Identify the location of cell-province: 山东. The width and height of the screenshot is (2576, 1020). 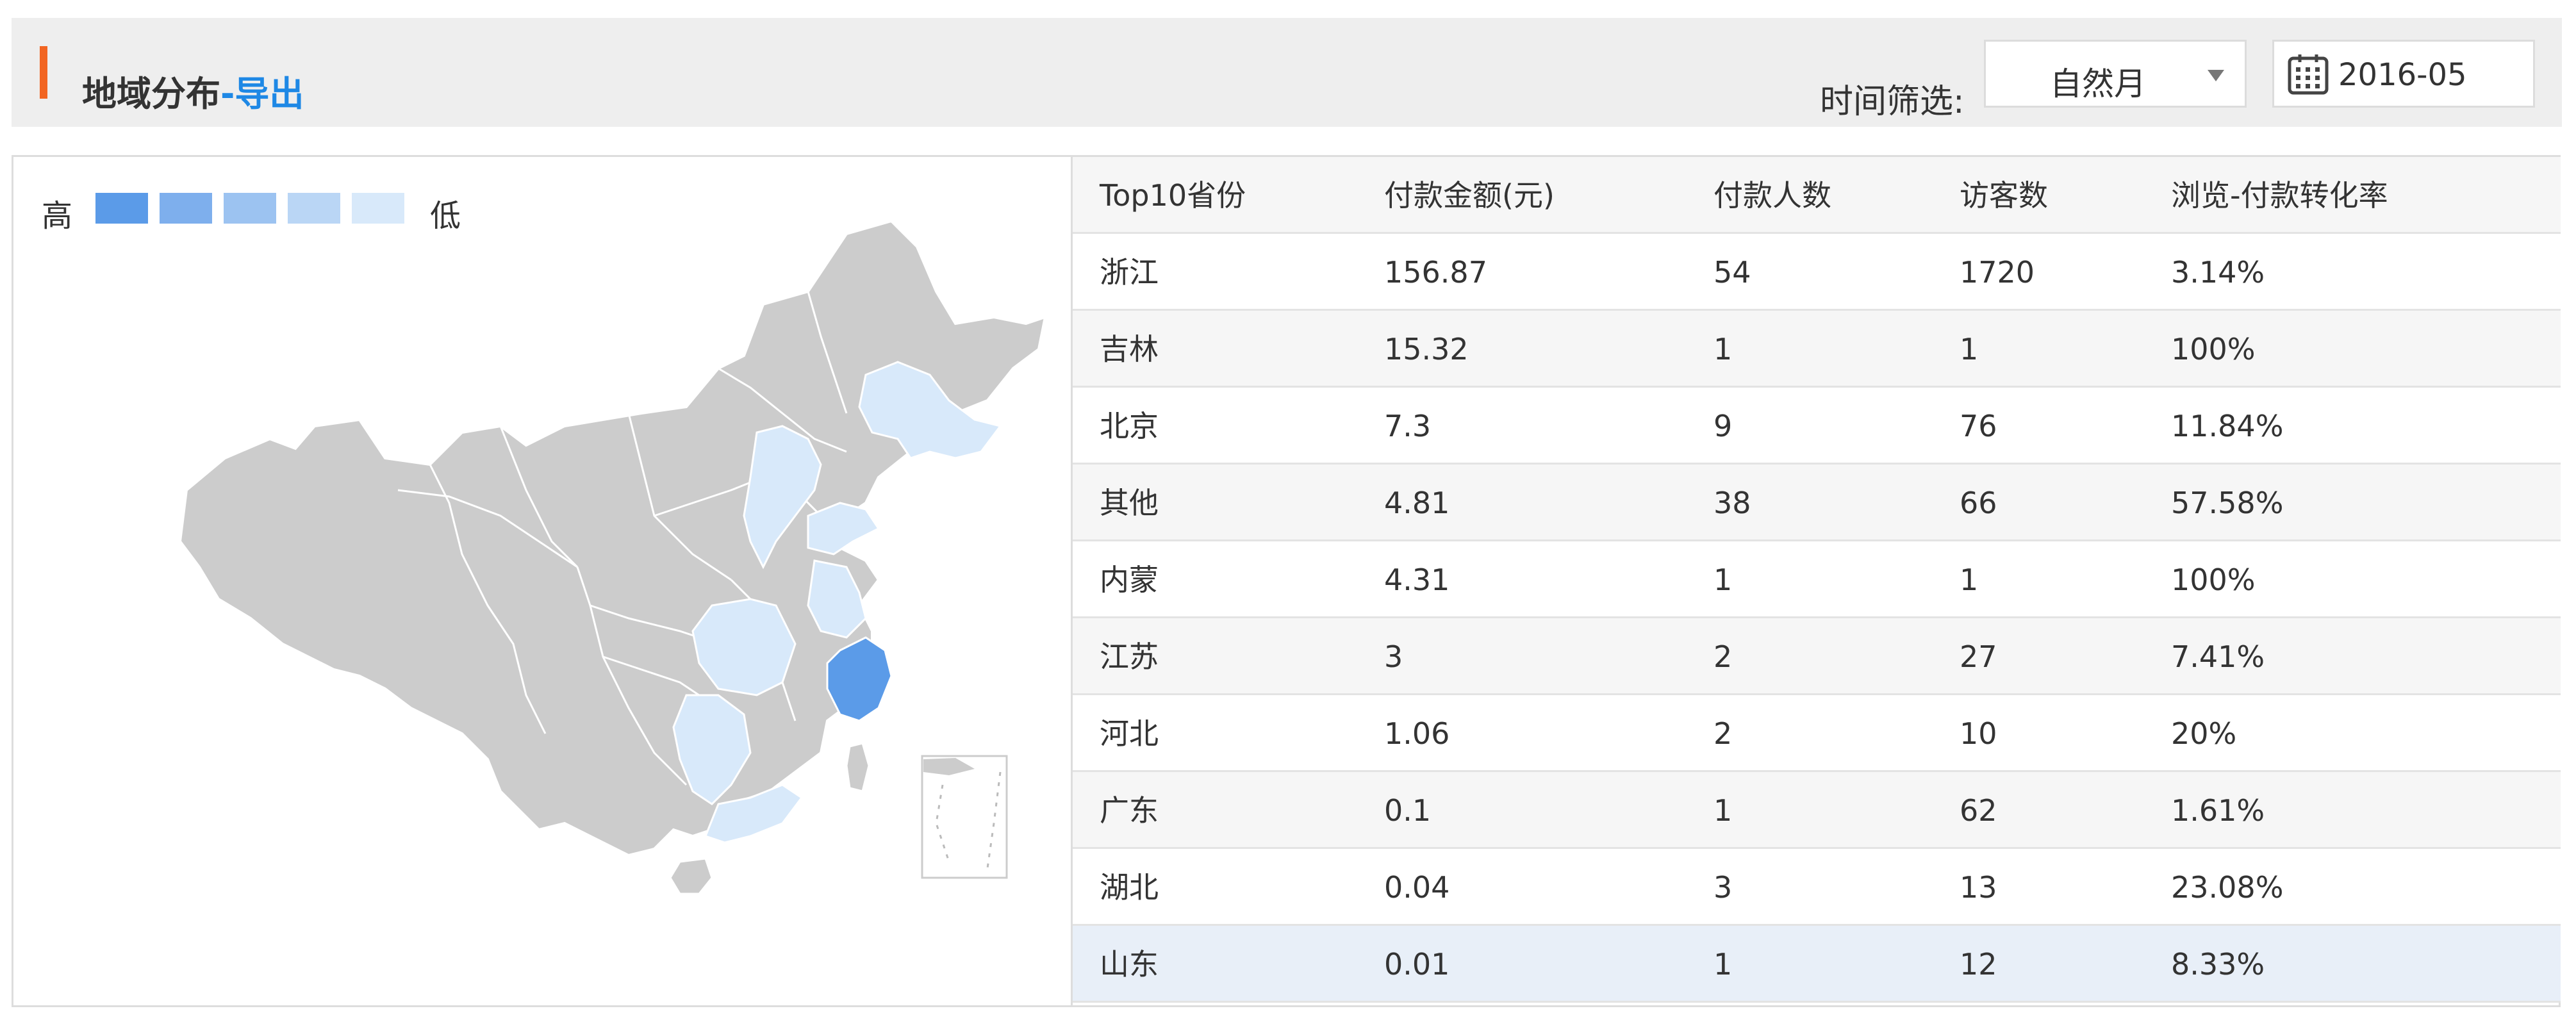
(1129, 965).